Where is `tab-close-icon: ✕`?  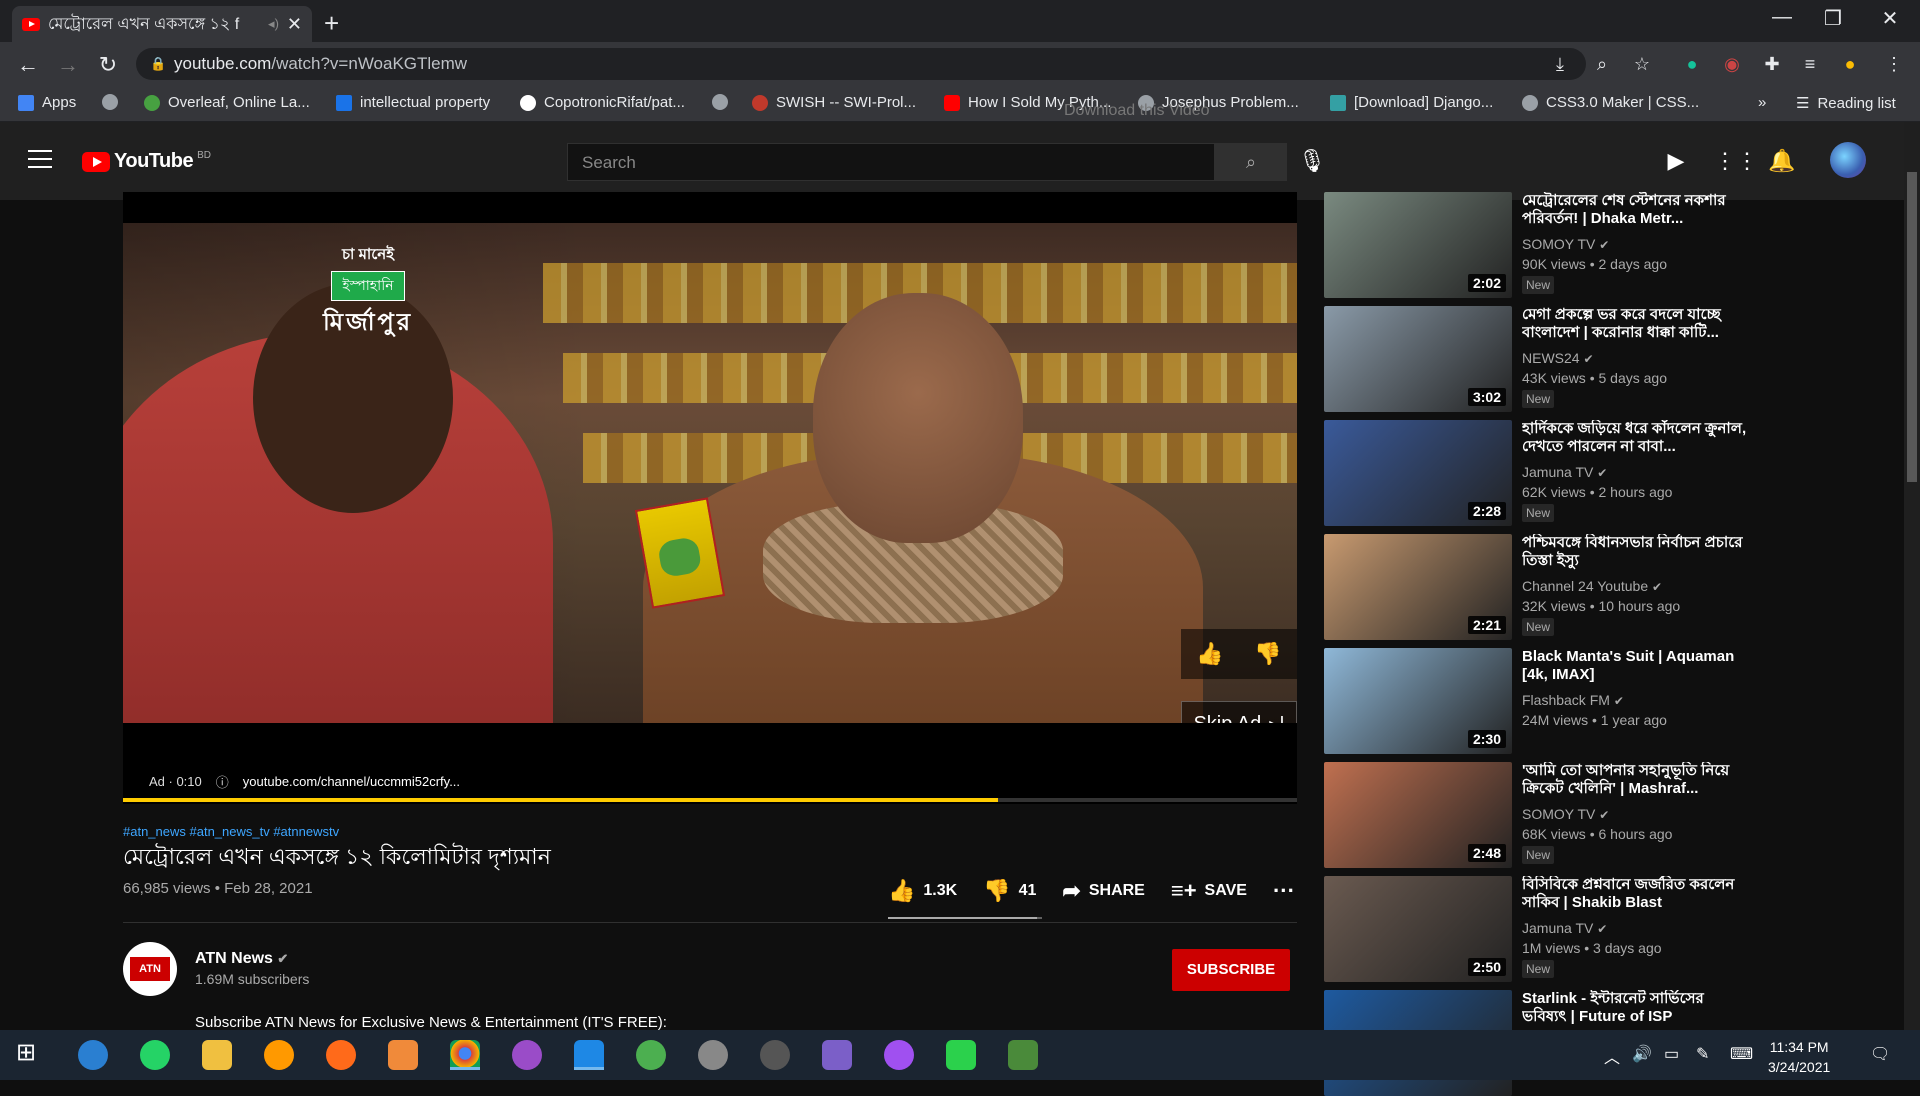 tab-close-icon: ✕ is located at coordinates (294, 24).